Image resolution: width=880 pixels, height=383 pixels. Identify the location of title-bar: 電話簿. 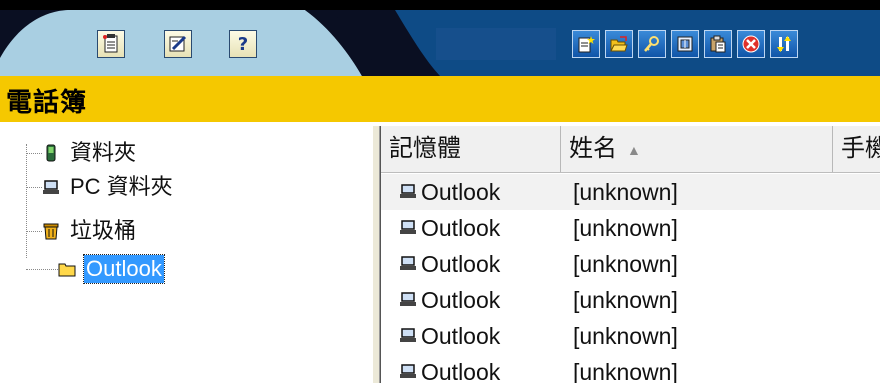
(440, 99).